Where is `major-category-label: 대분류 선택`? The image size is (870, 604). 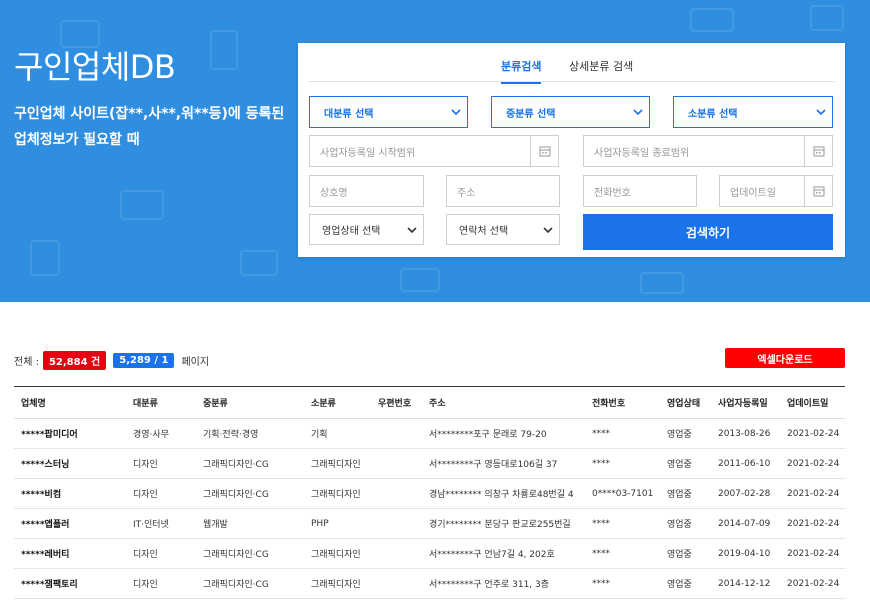 major-category-label: 대분류 선택 is located at coordinates (349, 114).